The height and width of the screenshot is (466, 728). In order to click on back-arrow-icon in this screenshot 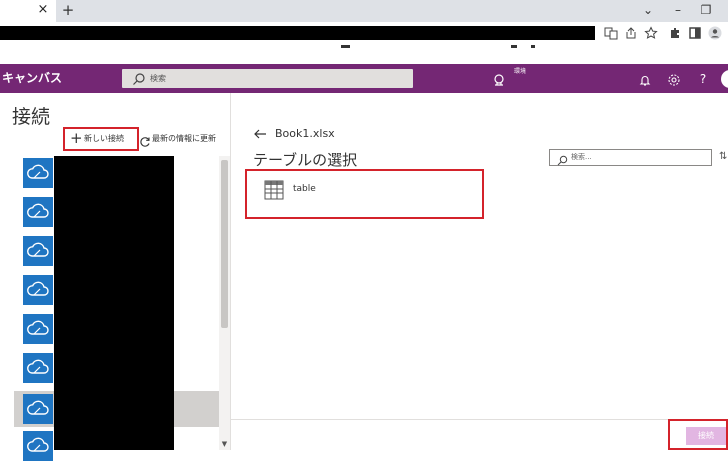, I will do `click(260, 133)`.